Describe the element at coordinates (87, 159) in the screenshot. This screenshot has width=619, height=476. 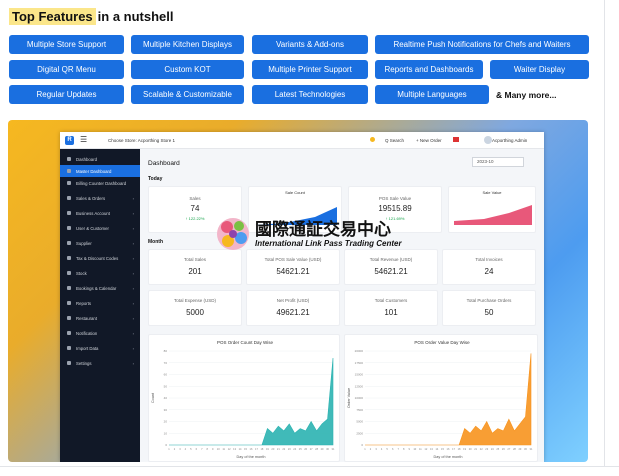
I see `sidebar-item-label: Dashboard` at that location.